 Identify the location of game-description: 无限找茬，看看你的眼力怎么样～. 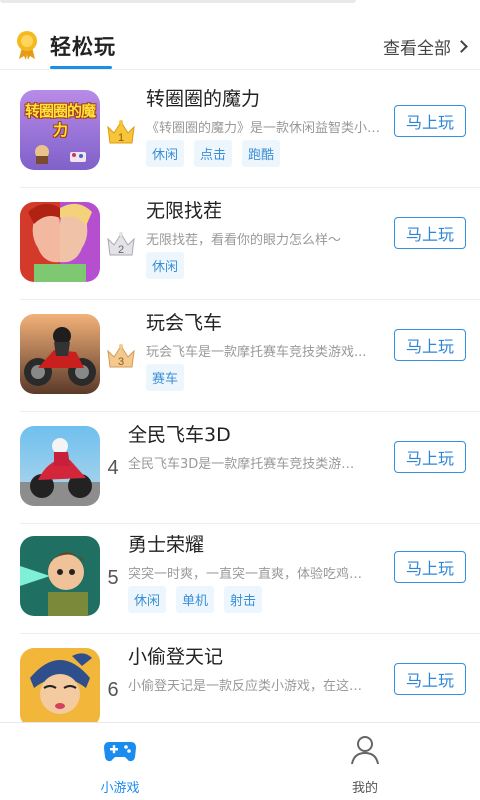
(244, 240).